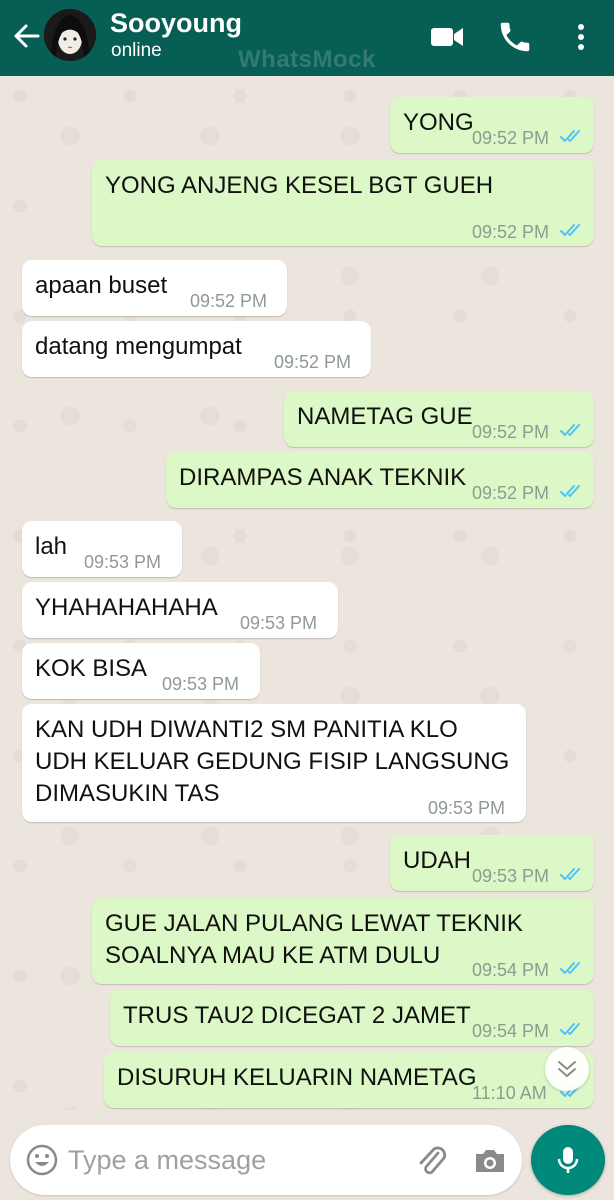  I want to click on message-text: UDAH, so click(437, 860).